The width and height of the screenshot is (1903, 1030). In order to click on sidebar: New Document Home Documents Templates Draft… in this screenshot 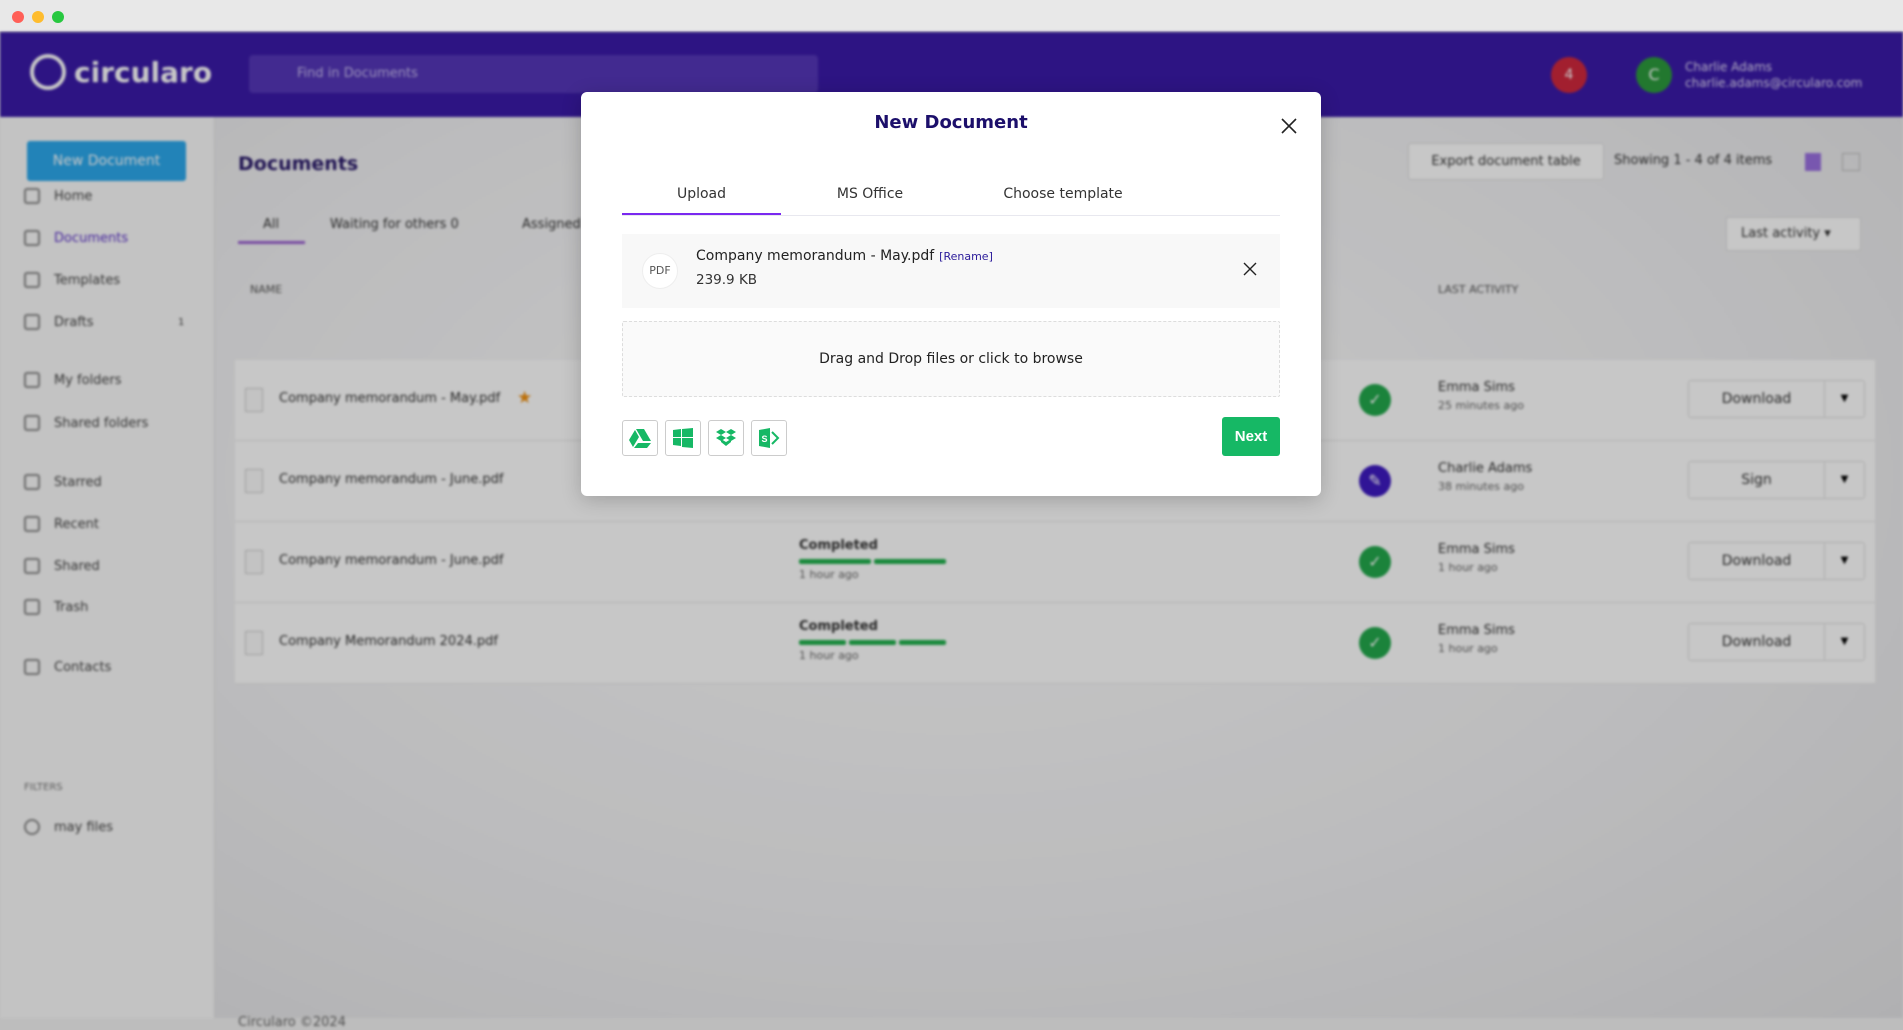, I will do `click(107, 567)`.